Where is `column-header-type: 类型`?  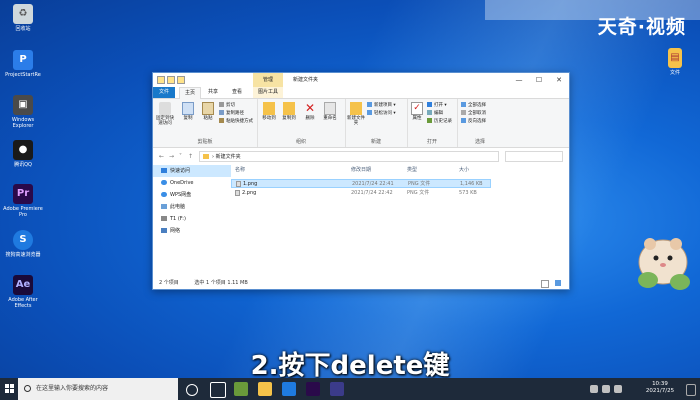 column-header-type: 类型 is located at coordinates (412, 170).